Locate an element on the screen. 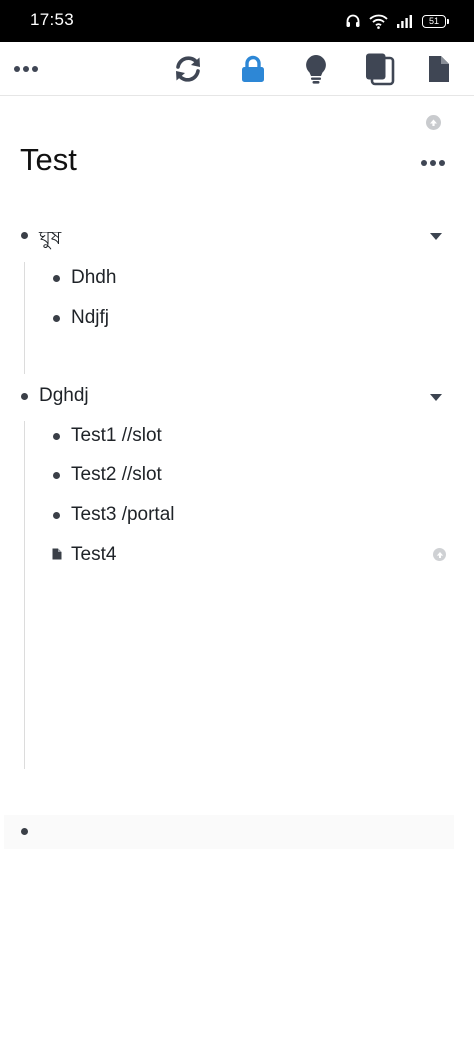  signal-icon is located at coordinates (404, 21).